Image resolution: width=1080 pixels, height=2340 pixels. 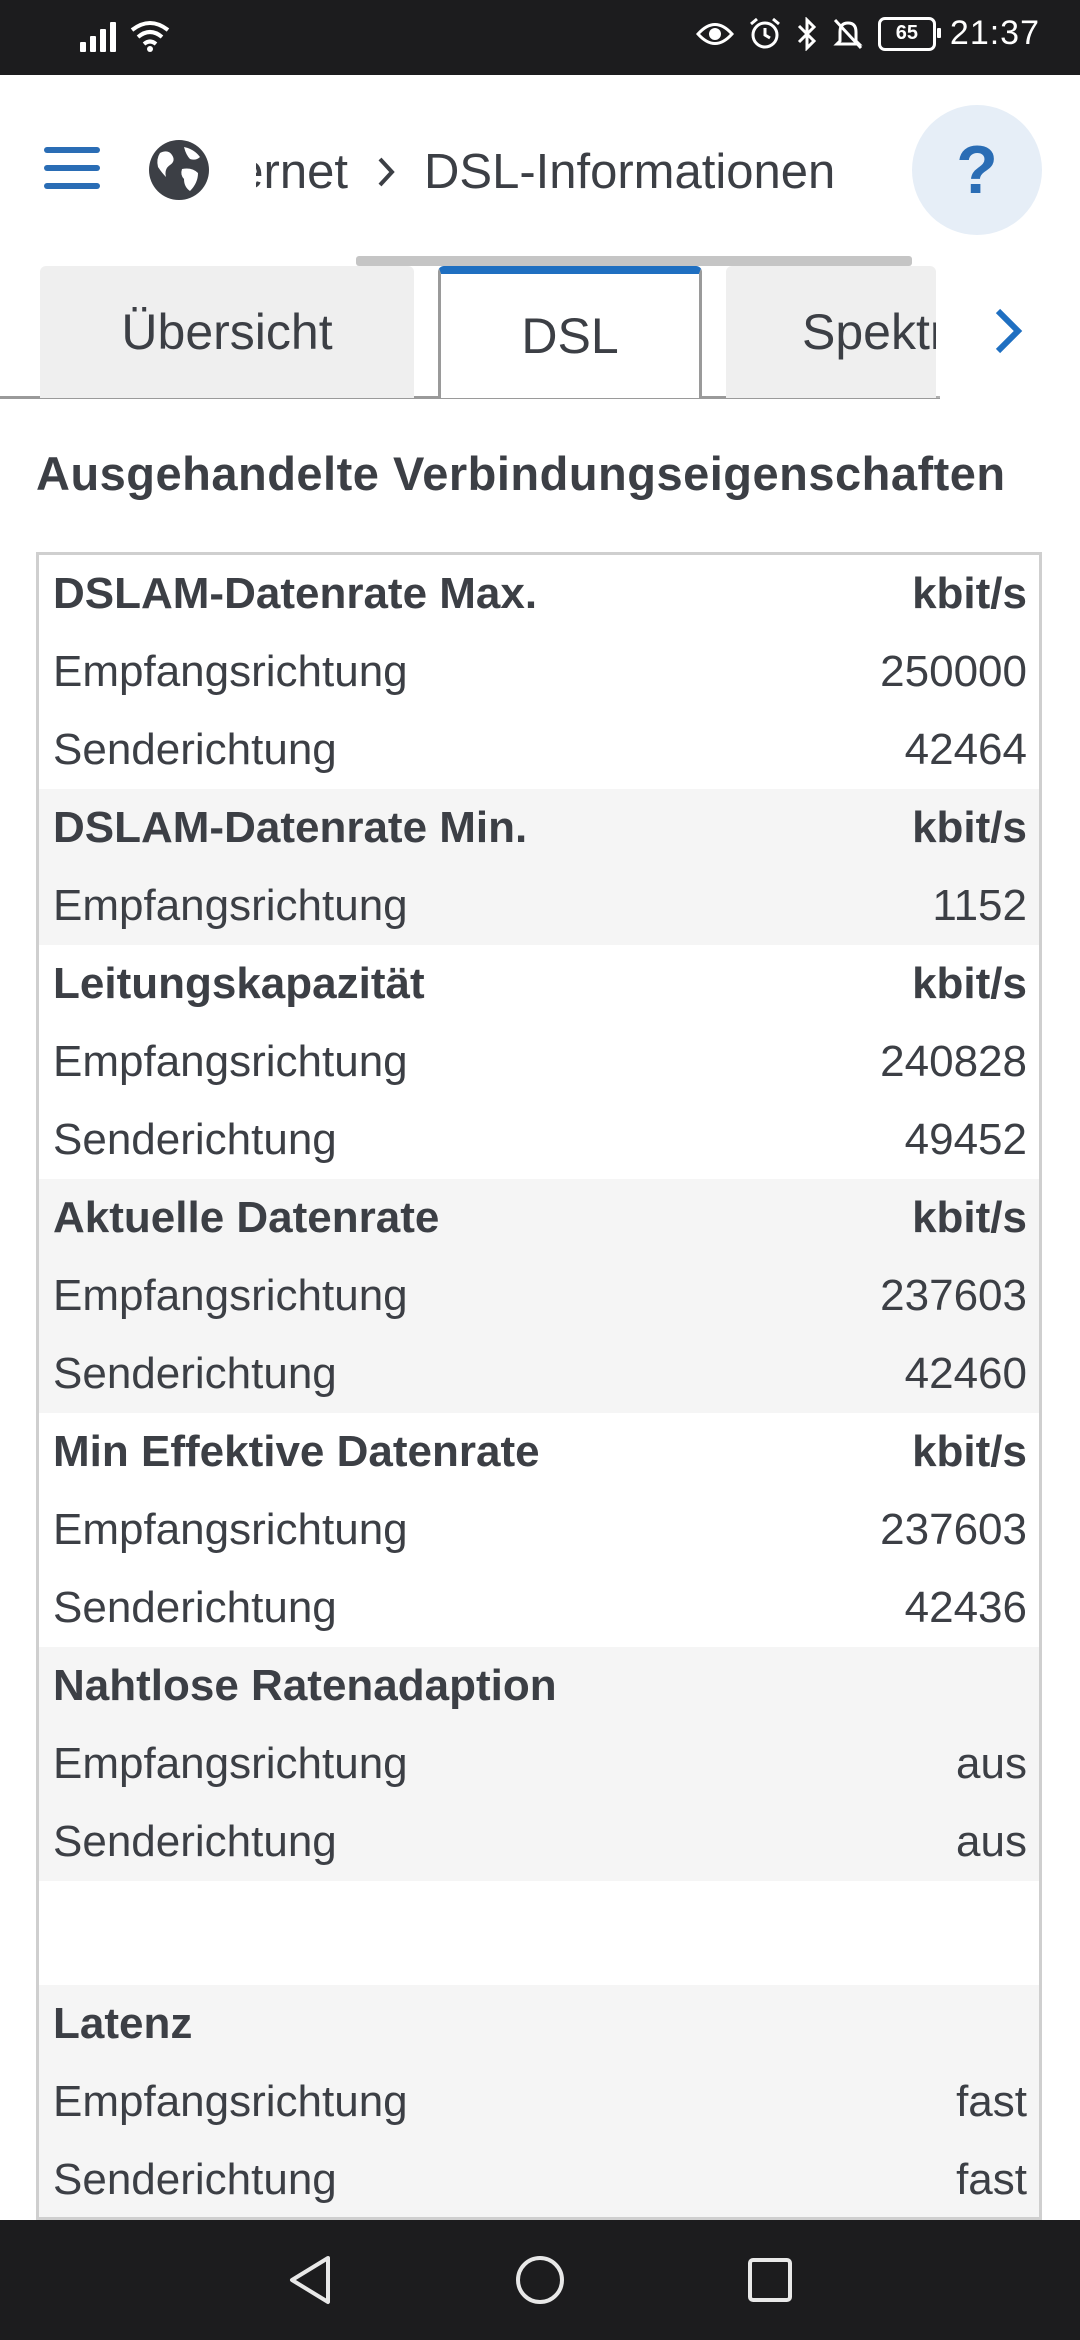 What do you see at coordinates (539, 2179) in the screenshot?
I see `table-row: Senderichtung fast` at bounding box center [539, 2179].